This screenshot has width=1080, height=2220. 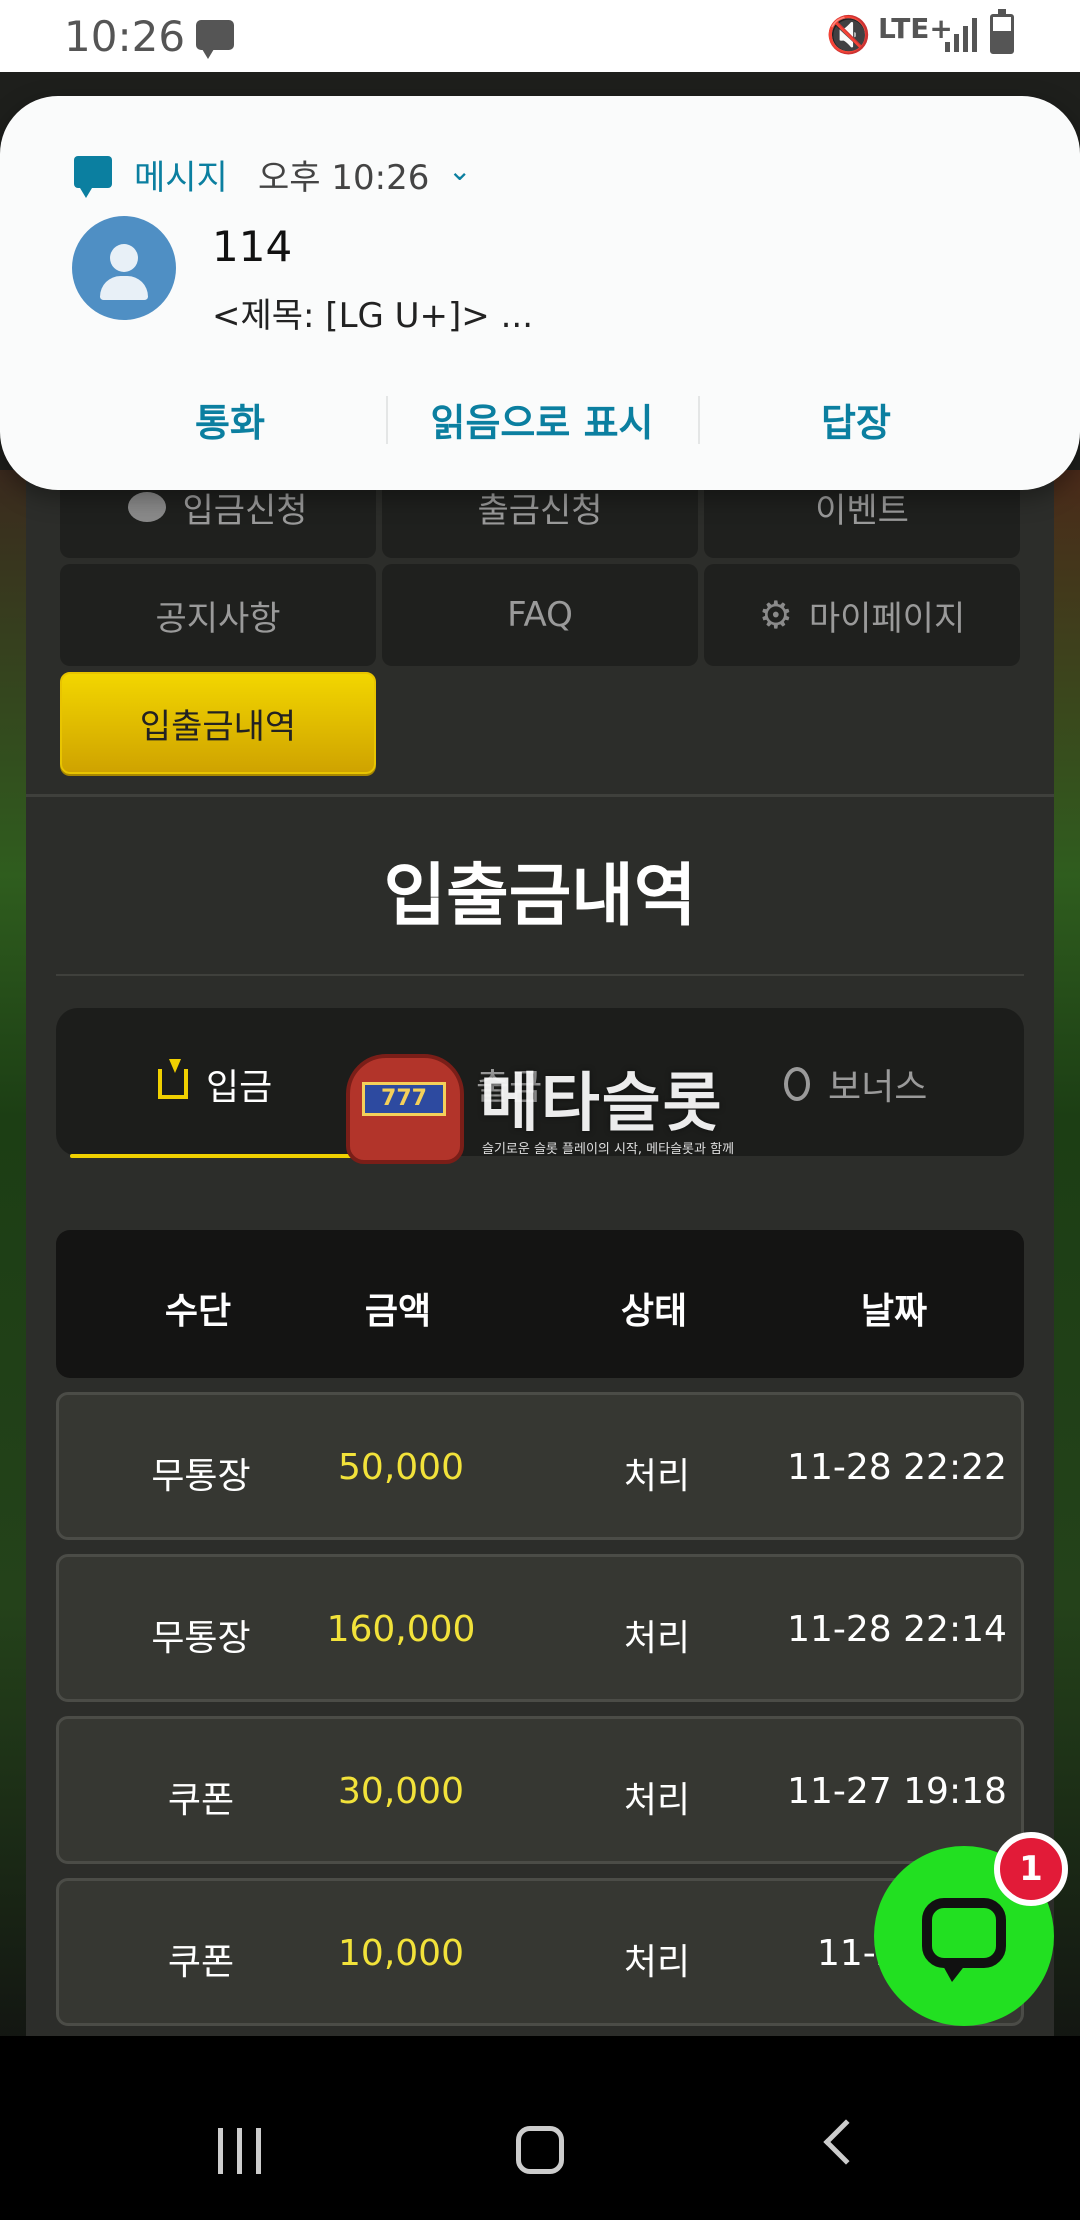 I want to click on active-tab-indicator, so click(x=225, y=1156).